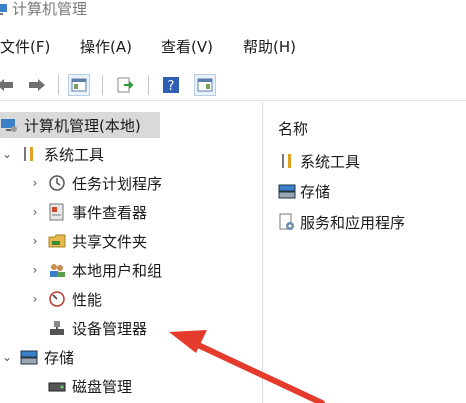  Describe the element at coordinates (187, 47) in the screenshot. I see `menu-view: 查看(V)` at that location.